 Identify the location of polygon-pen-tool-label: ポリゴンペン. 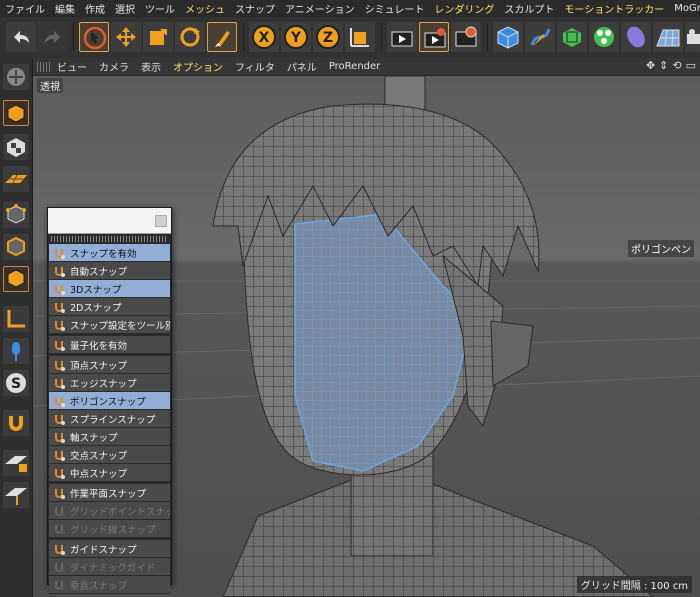
(661, 248).